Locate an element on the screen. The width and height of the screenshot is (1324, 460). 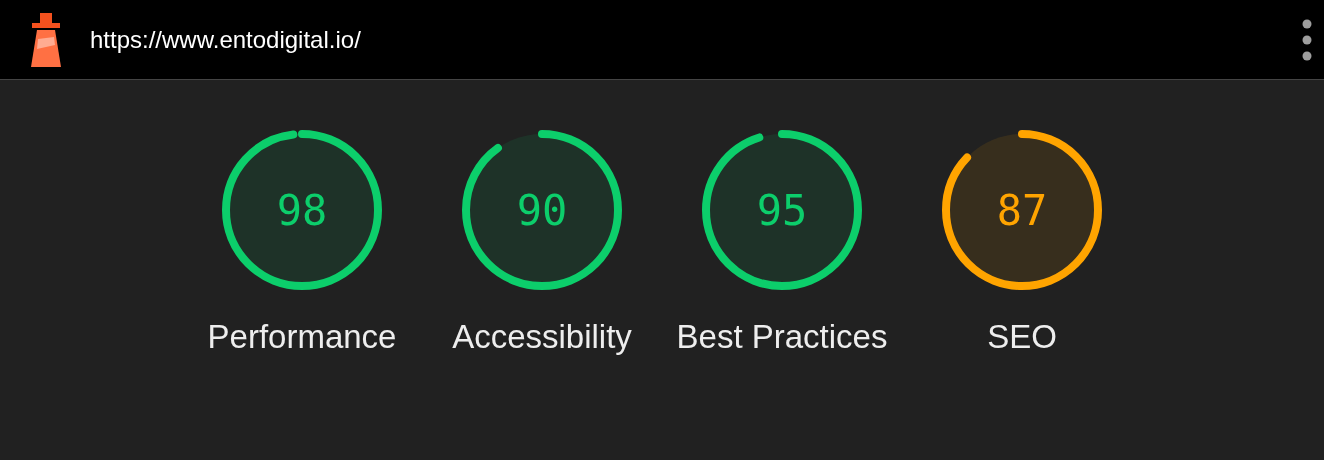
score-value: 98 is located at coordinates (302, 210).